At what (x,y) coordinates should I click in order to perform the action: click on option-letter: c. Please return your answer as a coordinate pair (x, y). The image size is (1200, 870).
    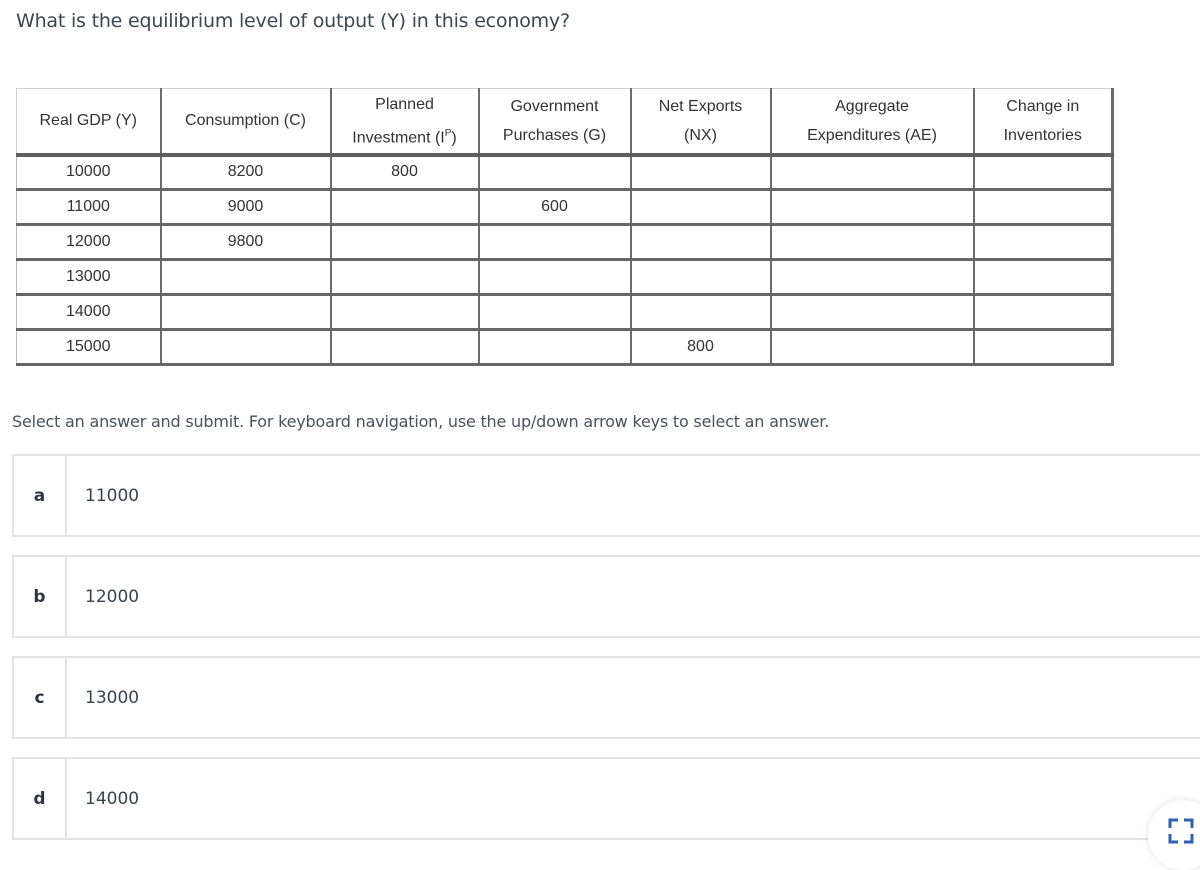
    Looking at the image, I should click on (40, 697).